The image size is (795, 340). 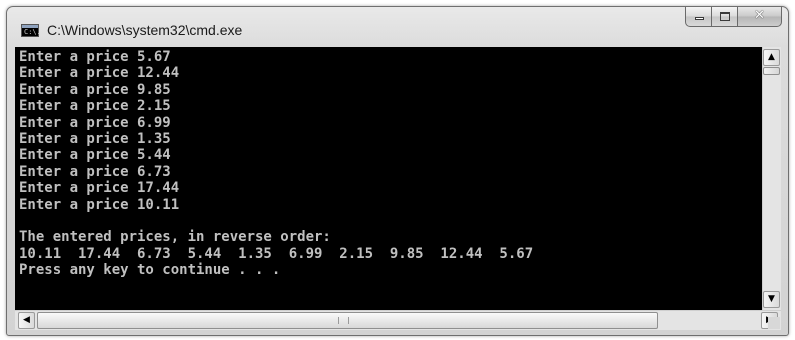 I want to click on console-line: Enter a price 2.15, so click(x=95, y=106).